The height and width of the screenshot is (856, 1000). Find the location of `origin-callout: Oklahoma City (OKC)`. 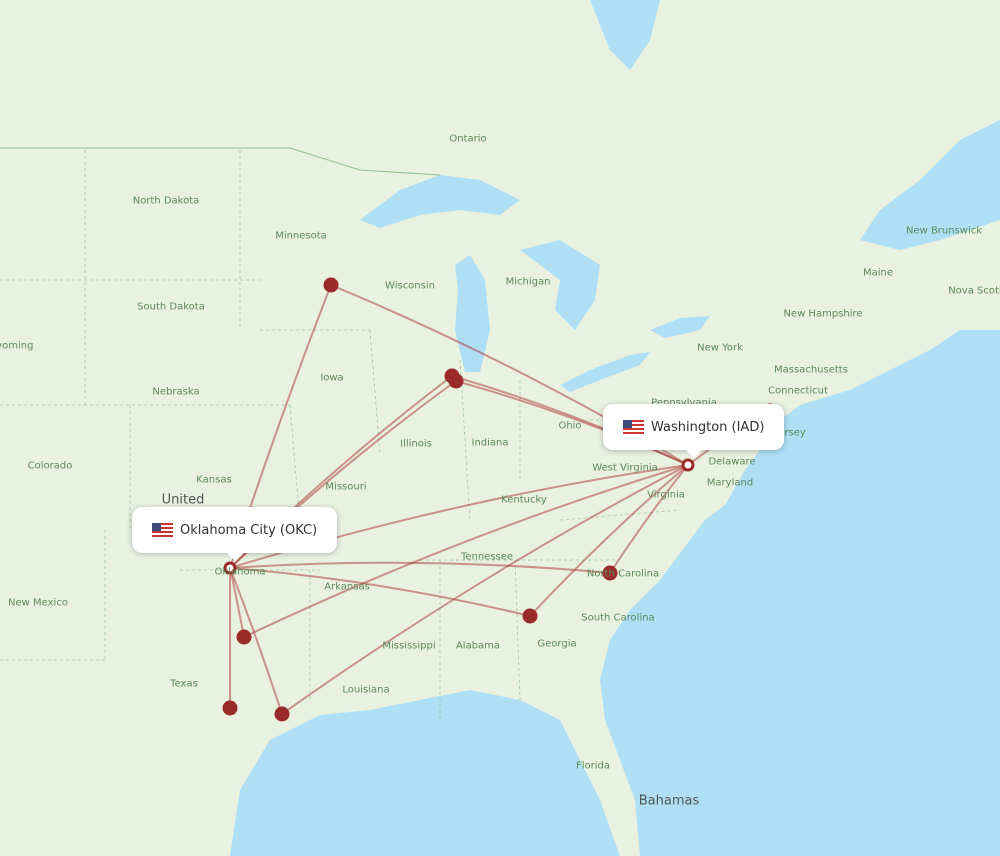

origin-callout: Oklahoma City (OKC) is located at coordinates (235, 534).